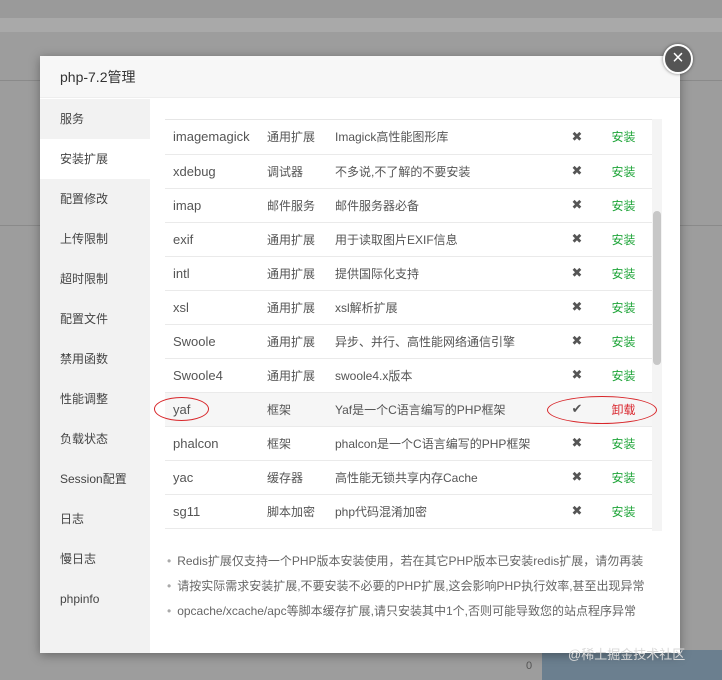  Describe the element at coordinates (212, 511) in the screenshot. I see `extension-name: sg11` at that location.